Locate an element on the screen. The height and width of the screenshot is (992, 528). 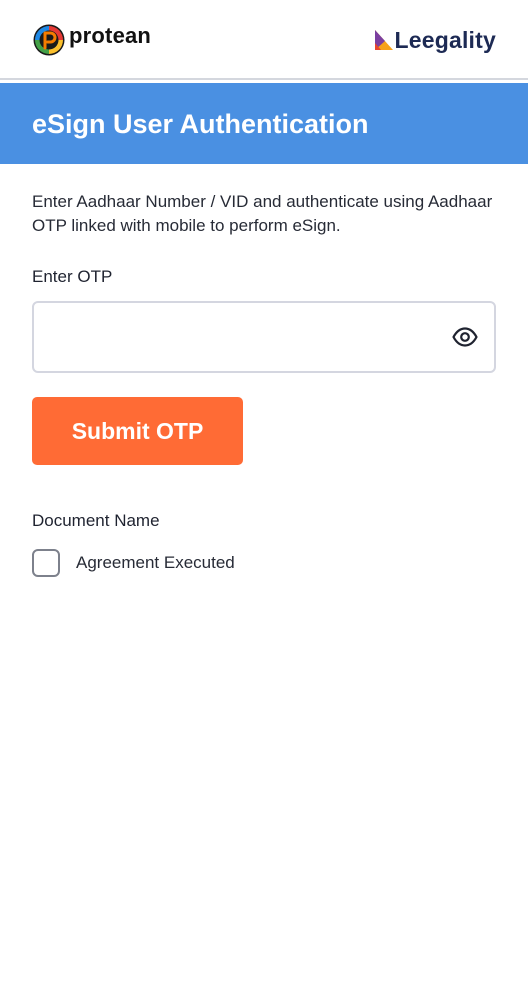
page-header: eSign User Authentication is located at coordinates (264, 123).